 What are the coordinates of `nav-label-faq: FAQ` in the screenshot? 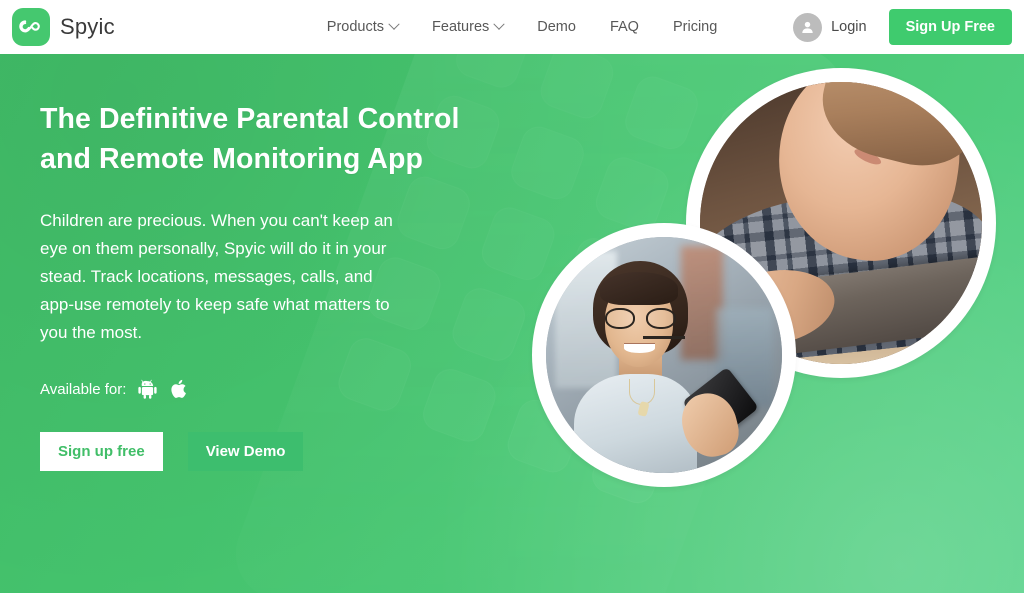 It's located at (624, 27).